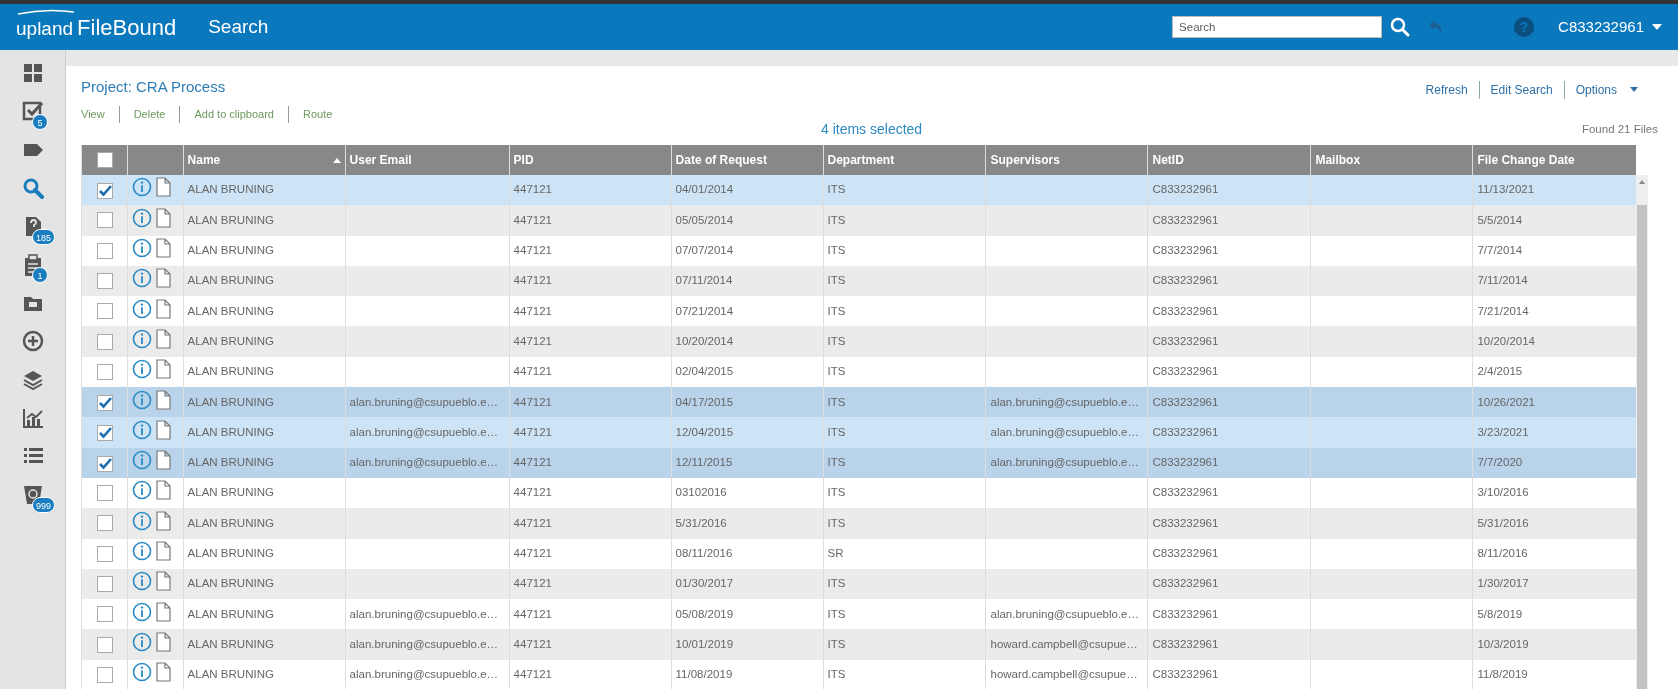 The image size is (1678, 689). Describe the element at coordinates (1067, 159) in the screenshot. I see `column-header: Supervisors` at that location.